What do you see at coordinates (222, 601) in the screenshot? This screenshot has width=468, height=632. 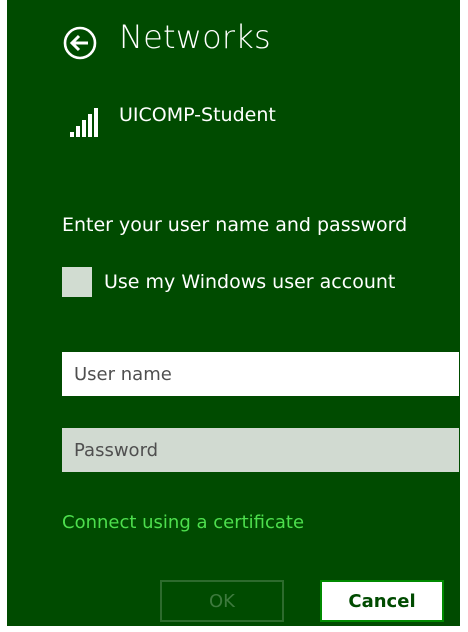 I see `ok-button: OK` at bounding box center [222, 601].